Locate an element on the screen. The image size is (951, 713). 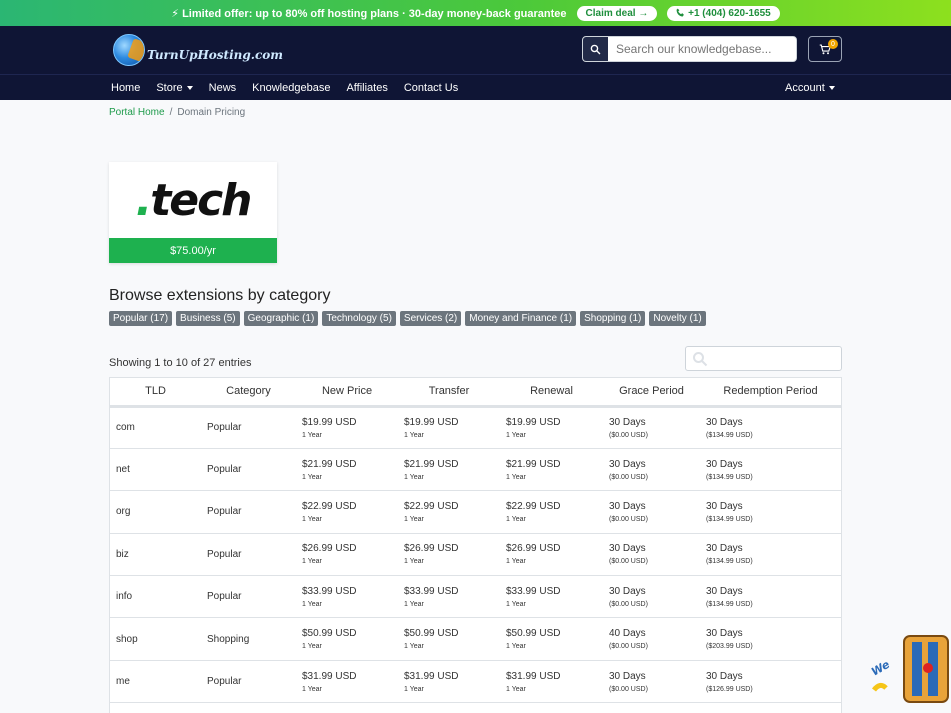
tld-cell-value: com is located at coordinates (125, 428).